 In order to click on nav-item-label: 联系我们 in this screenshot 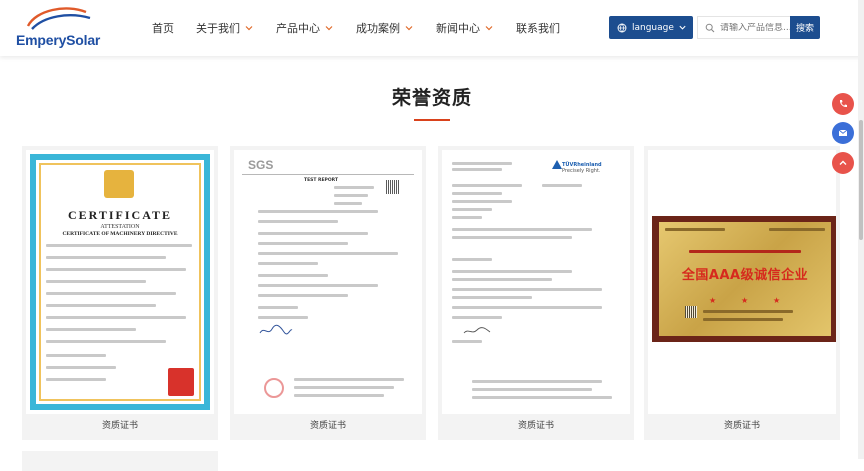, I will do `click(538, 28)`.